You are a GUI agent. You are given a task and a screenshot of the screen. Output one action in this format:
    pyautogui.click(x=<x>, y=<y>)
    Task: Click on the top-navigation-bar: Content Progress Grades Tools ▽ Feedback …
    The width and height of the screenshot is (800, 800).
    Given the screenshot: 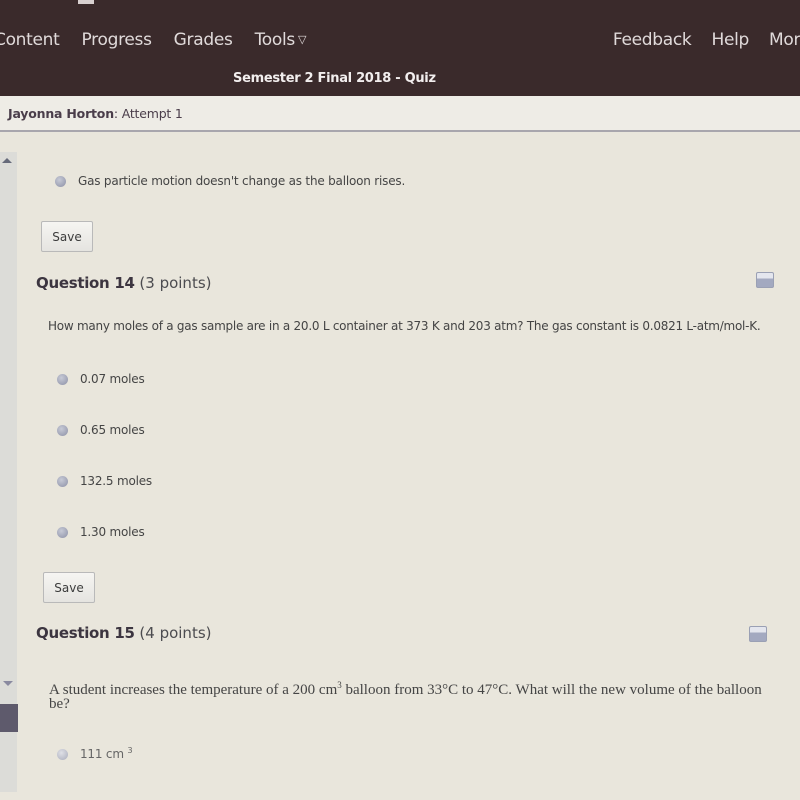 What is the action you would take?
    pyautogui.click(x=400, y=48)
    